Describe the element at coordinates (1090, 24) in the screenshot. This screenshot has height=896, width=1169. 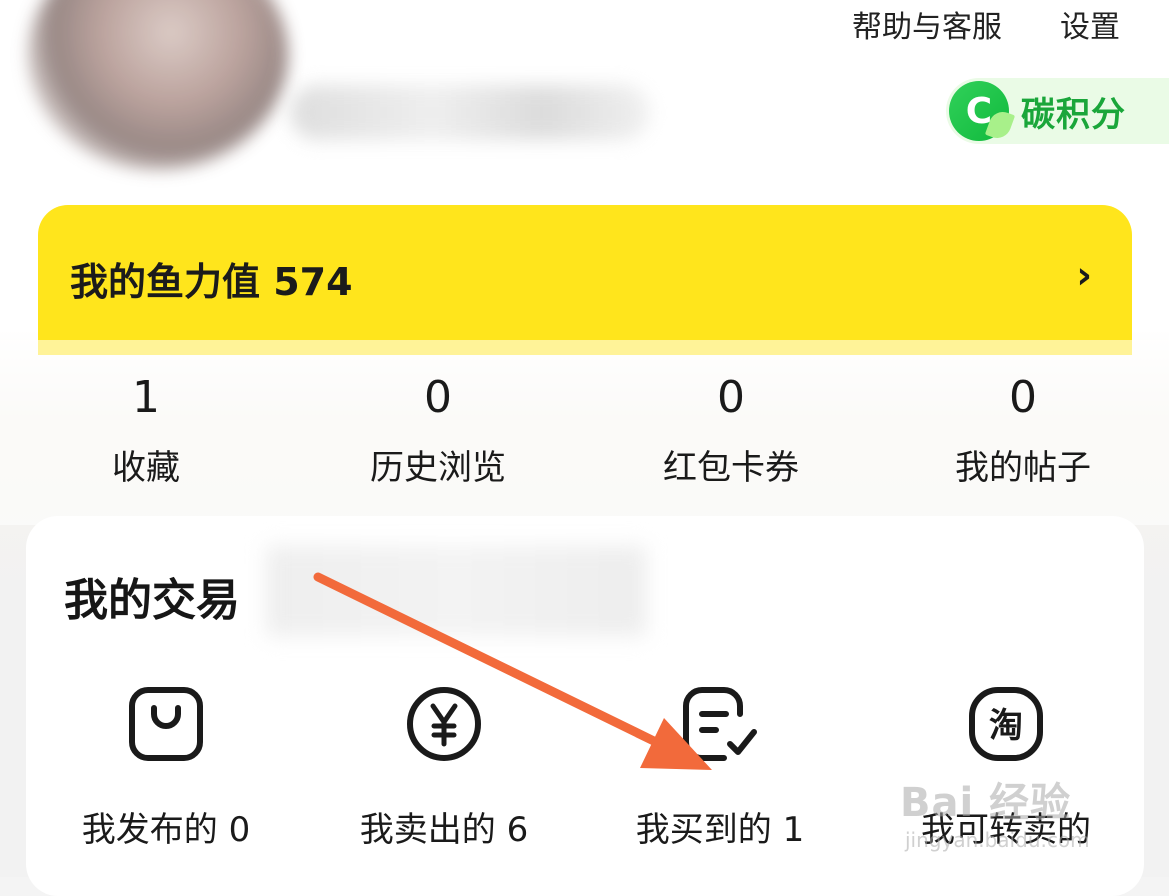
I see `settings-link: 设置` at that location.